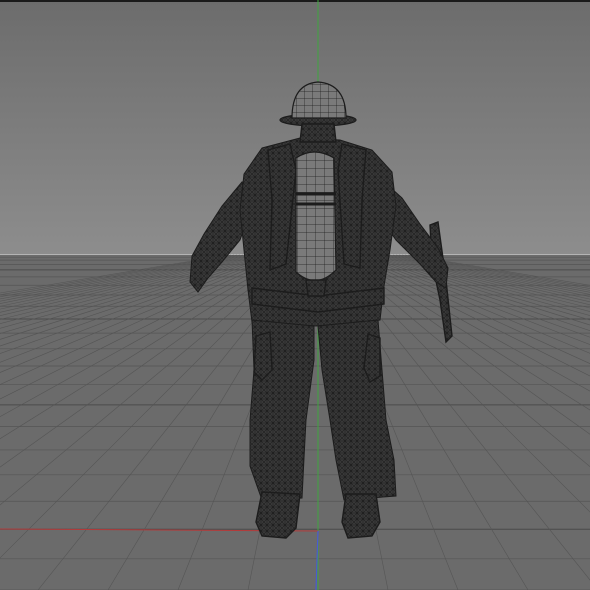 Image resolution: width=590 pixels, height=590 pixels. I want to click on left-cargo-pocket, so click(263, 356).